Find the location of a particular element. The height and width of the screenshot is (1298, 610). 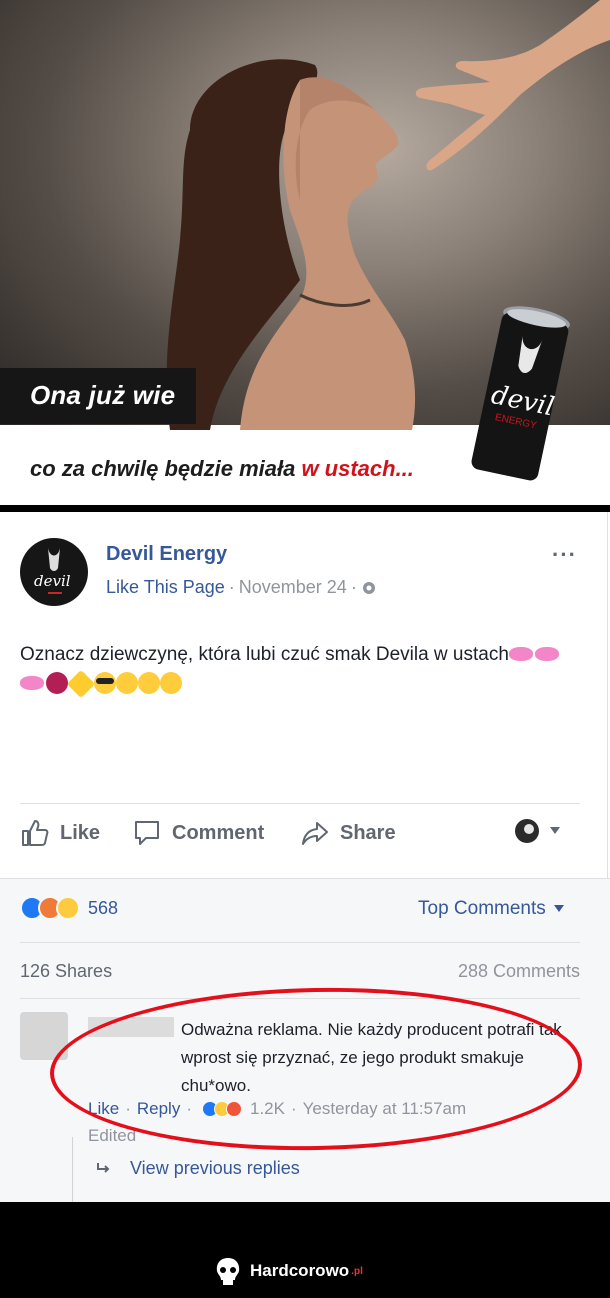

comment-icon is located at coordinates (147, 833).